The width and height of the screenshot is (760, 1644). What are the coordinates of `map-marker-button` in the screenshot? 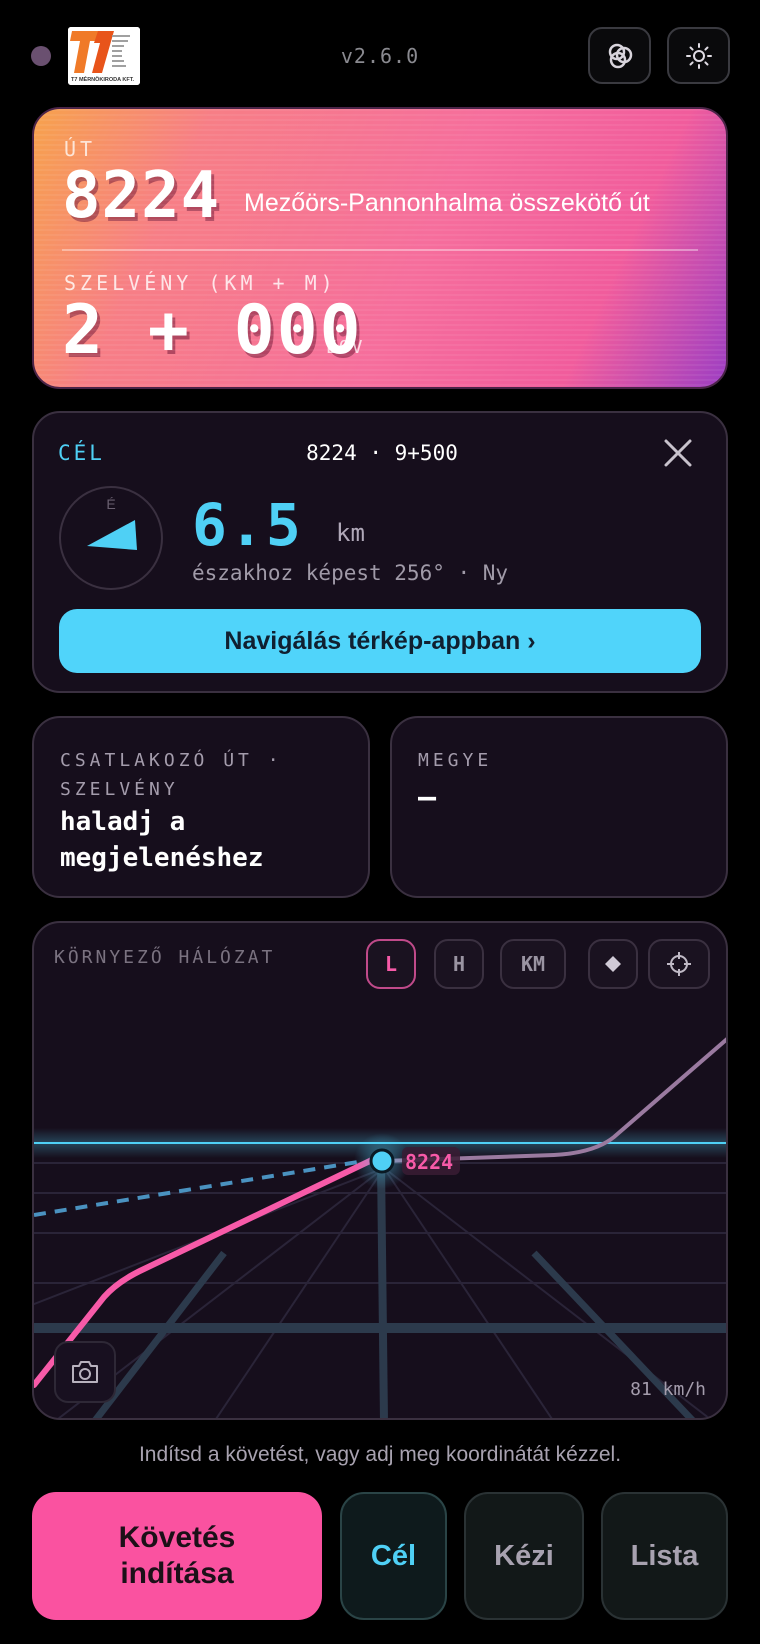 It's located at (613, 964).